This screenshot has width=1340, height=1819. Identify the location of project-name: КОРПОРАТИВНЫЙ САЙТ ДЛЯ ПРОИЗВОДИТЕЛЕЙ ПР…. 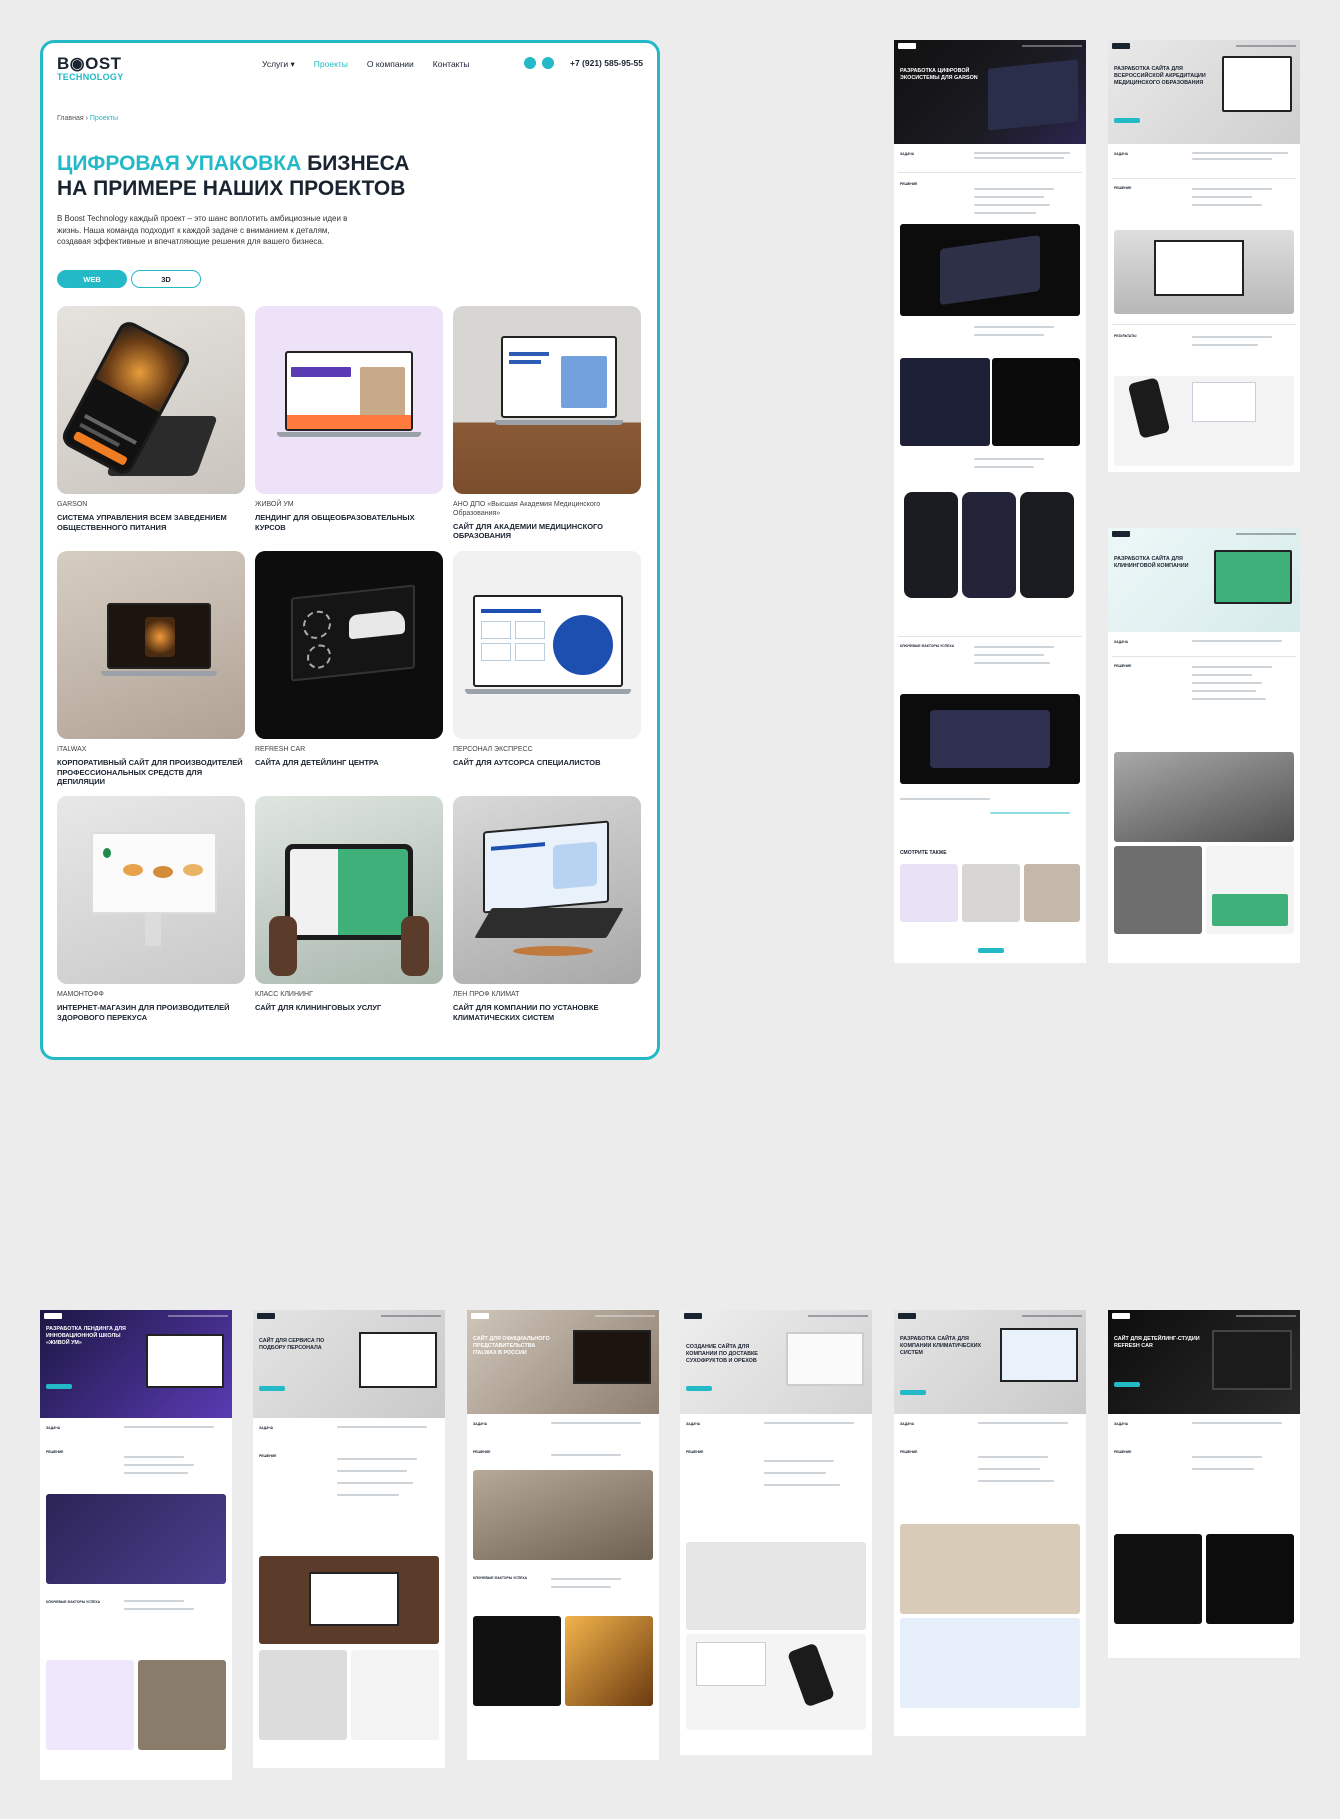
(150, 772).